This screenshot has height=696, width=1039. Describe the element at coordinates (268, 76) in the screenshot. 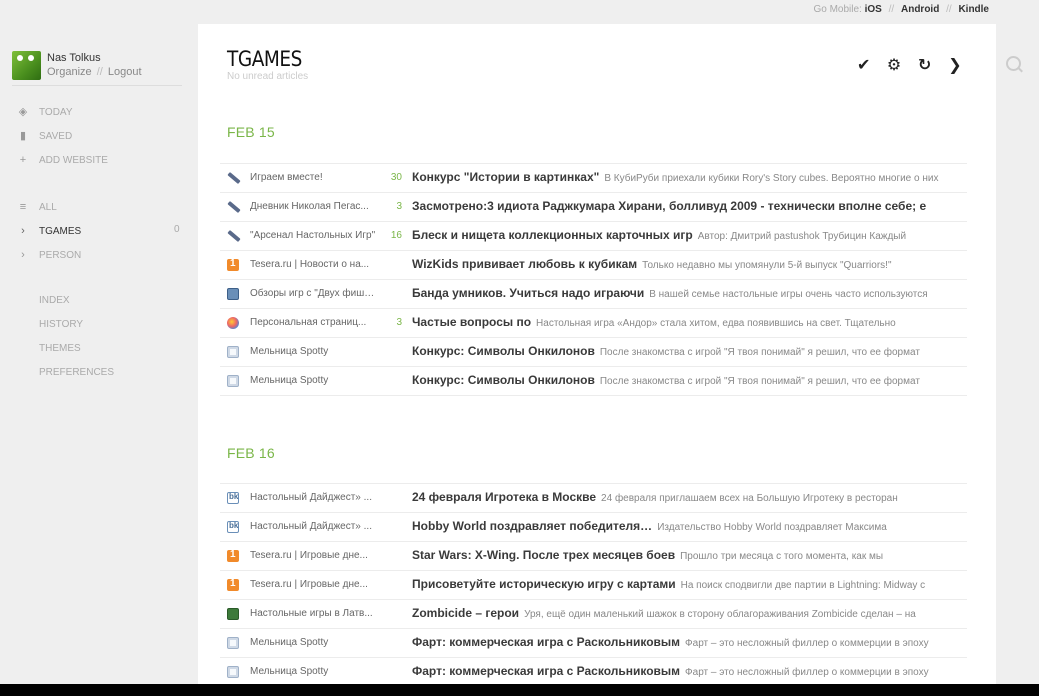

I see `page-subtitle: No unread articles` at that location.